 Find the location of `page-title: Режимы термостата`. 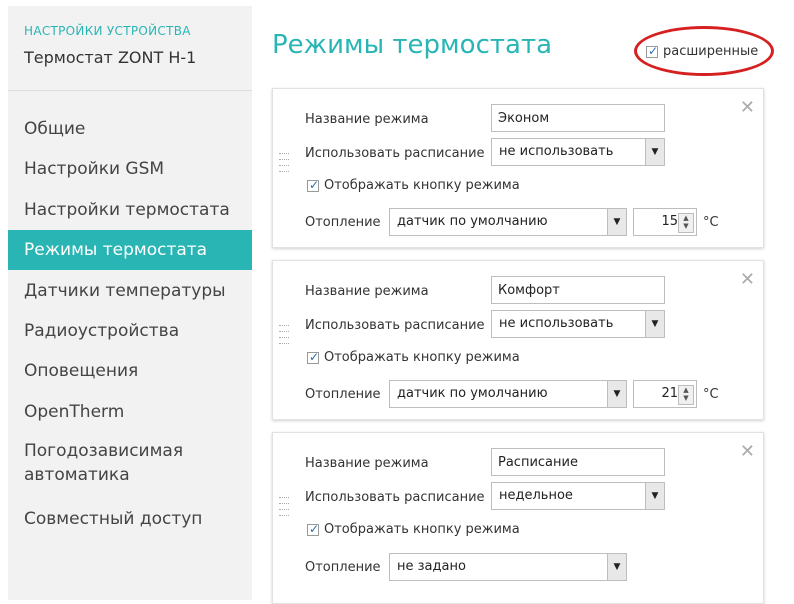

page-title: Режимы термостата is located at coordinates (412, 45).